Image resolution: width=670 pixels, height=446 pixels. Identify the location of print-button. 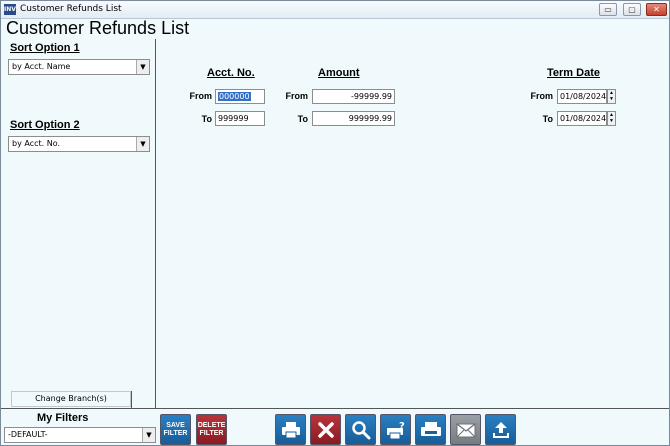
(290, 429).